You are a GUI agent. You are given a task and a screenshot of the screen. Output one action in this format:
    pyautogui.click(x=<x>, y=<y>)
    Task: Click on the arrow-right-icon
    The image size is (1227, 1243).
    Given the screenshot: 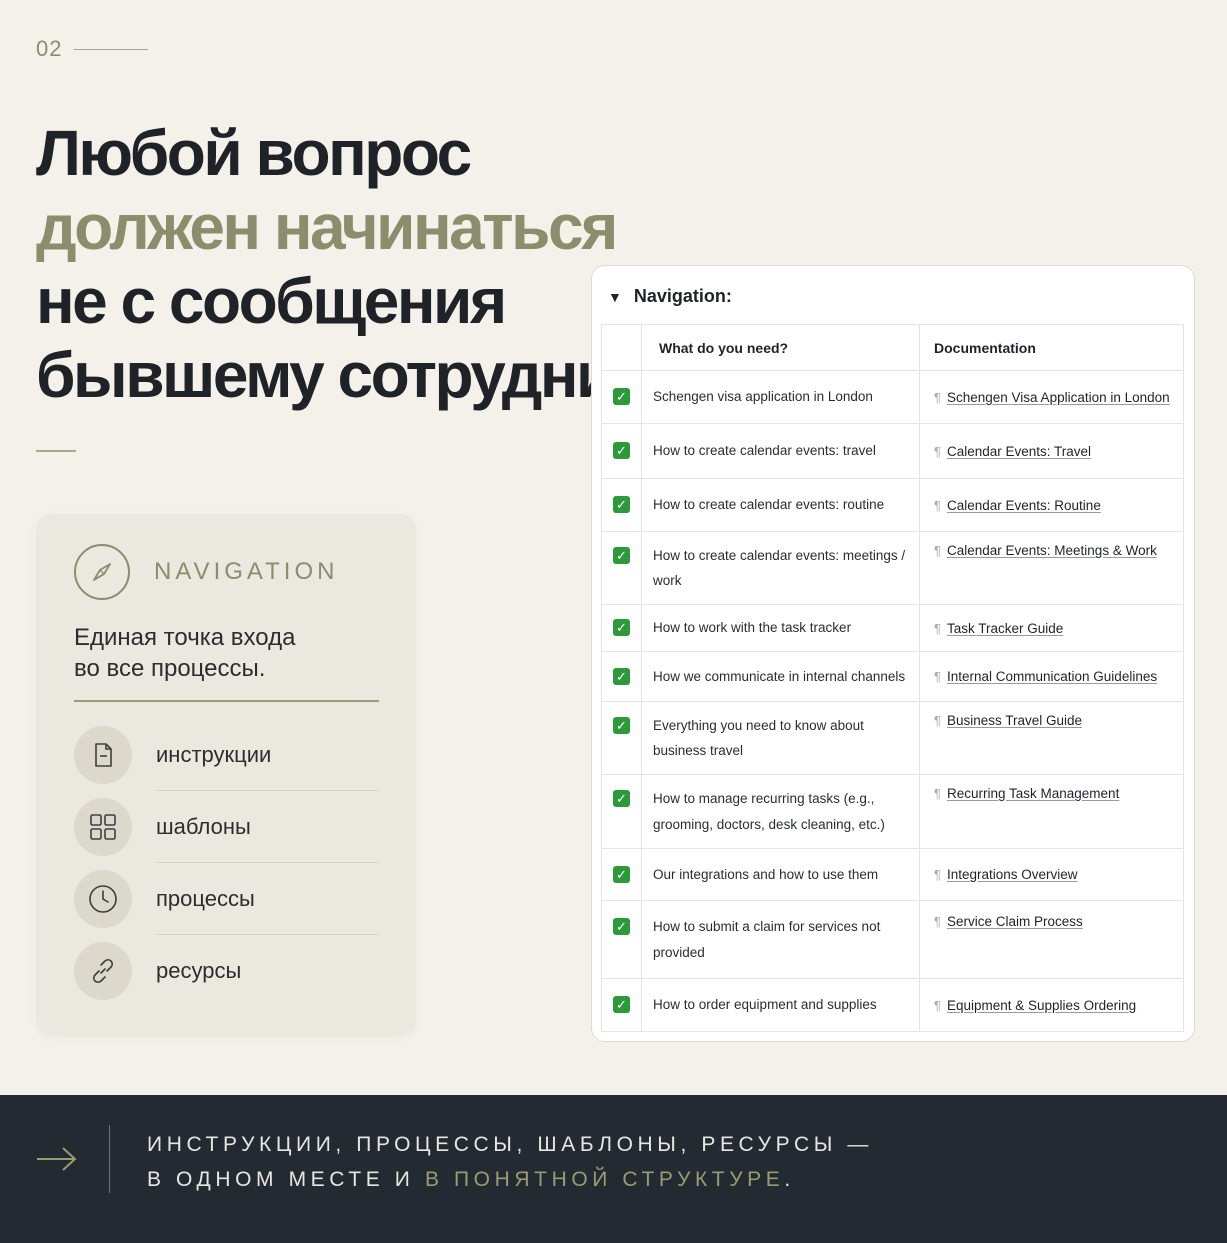 What is the action you would take?
    pyautogui.click(x=57, y=1161)
    